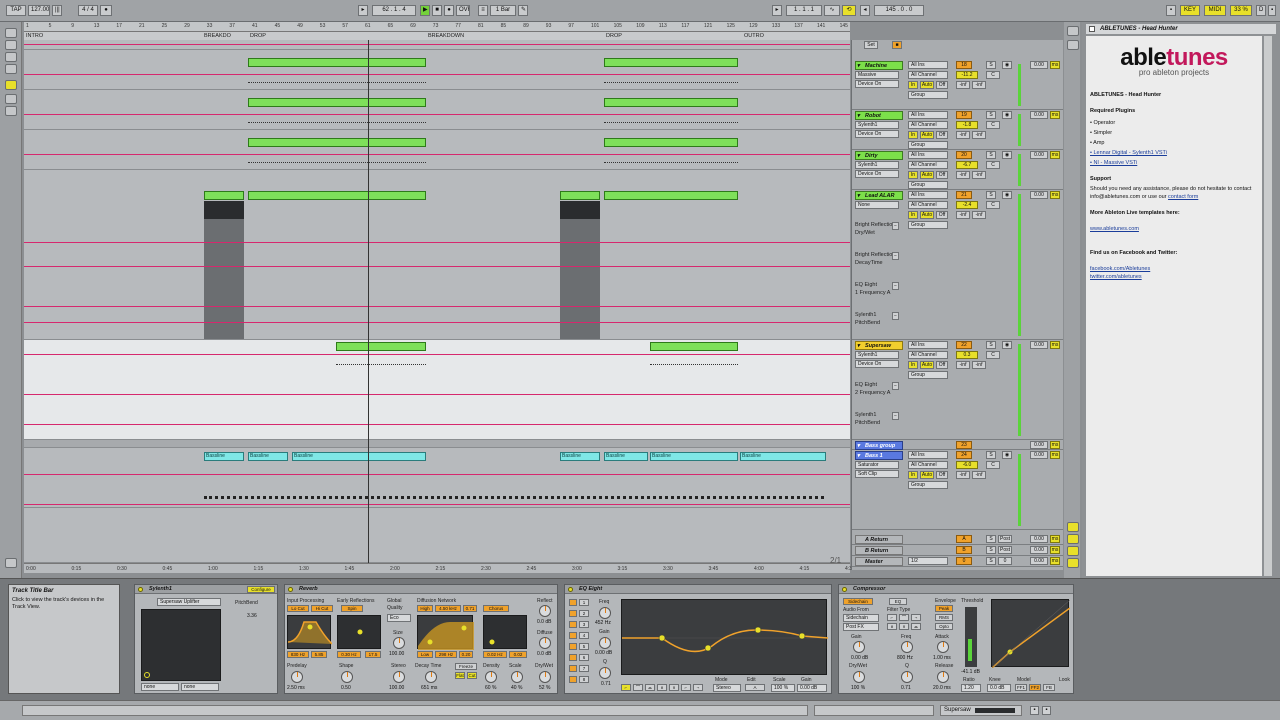  Describe the element at coordinates (1039, 561) in the screenshot. I see `return-send-value: 0.00` at that location.